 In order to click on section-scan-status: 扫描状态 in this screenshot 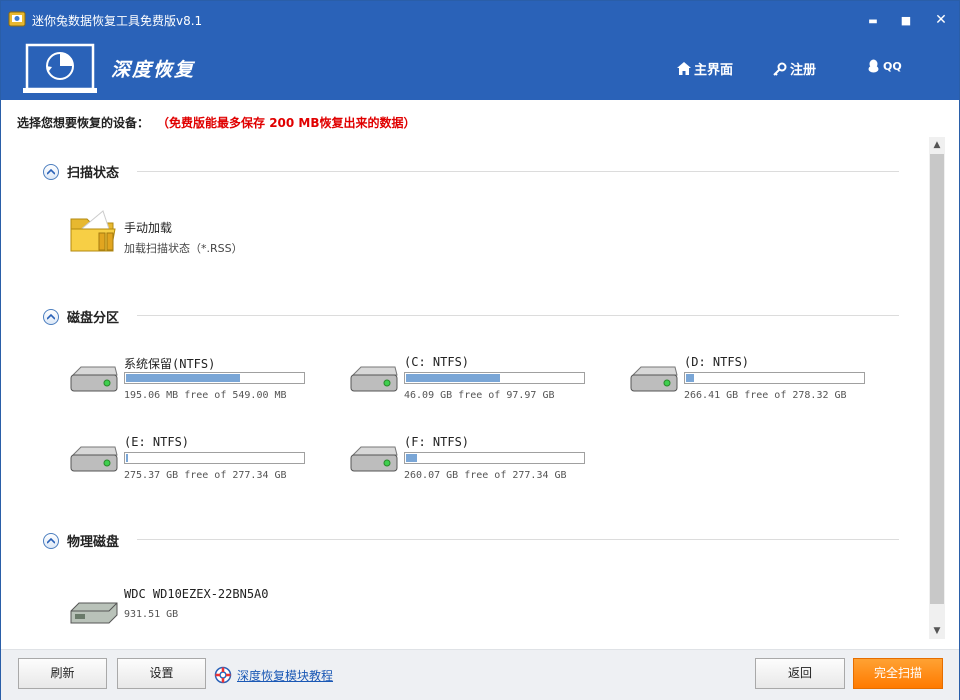, I will do `click(81, 171)`.